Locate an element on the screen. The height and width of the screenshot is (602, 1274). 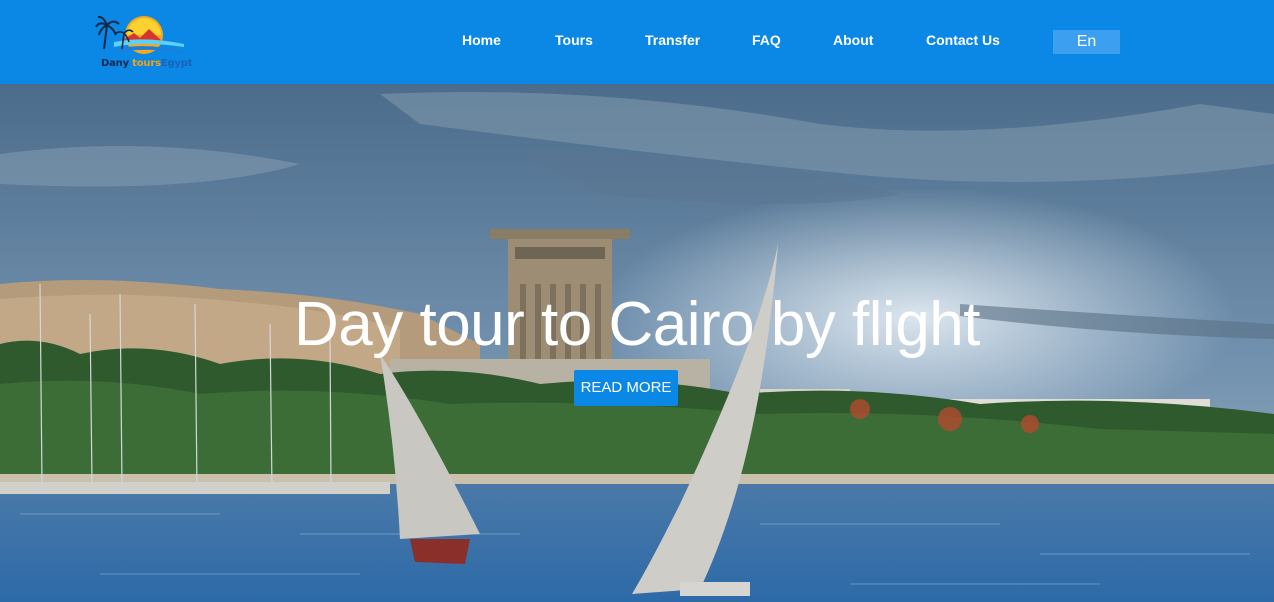
nav-home: Home is located at coordinates (481, 40).